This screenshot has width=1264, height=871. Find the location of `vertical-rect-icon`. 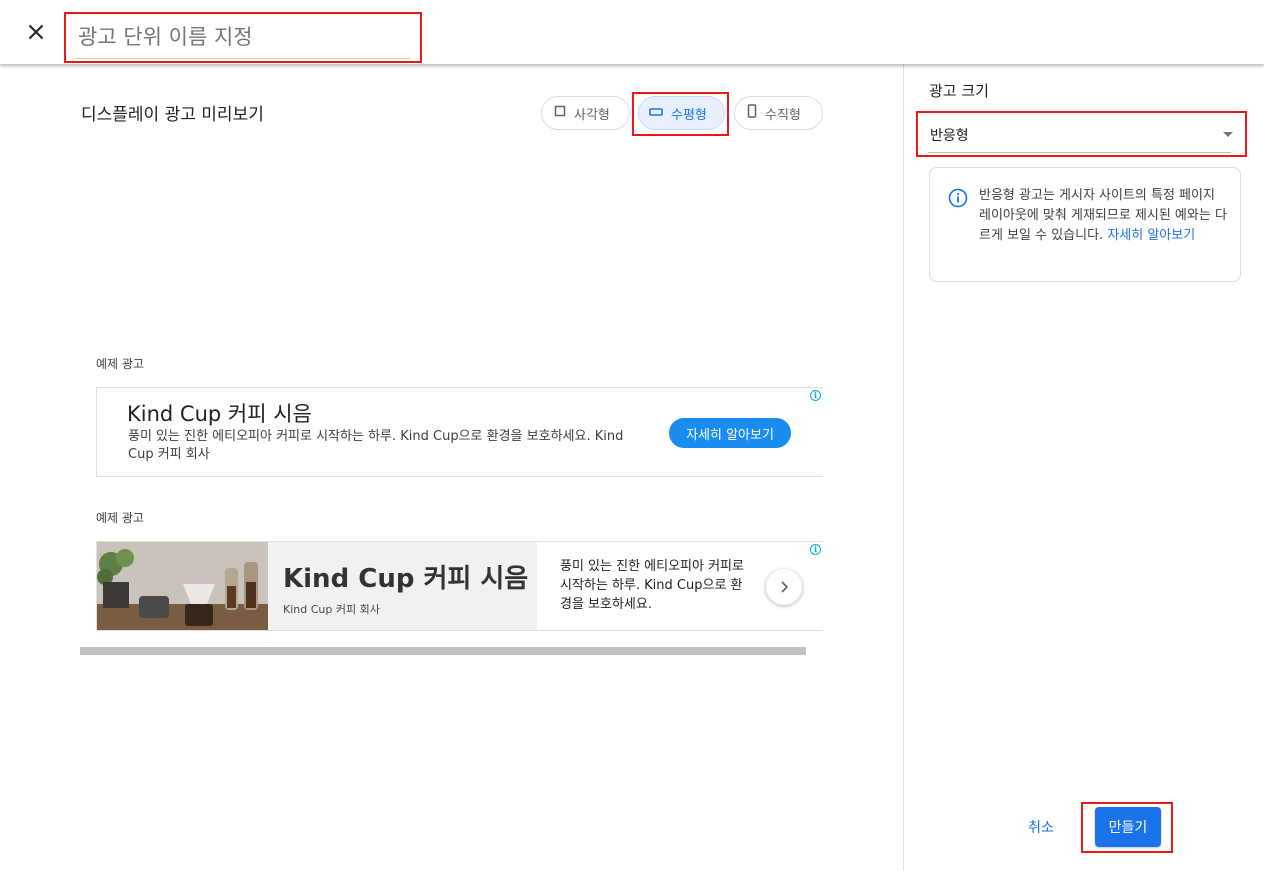

vertical-rect-icon is located at coordinates (752, 113).